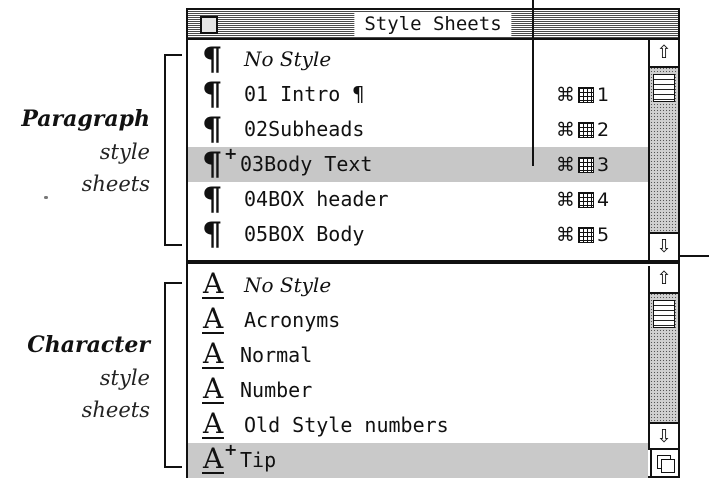  Describe the element at coordinates (258, 460) in the screenshot. I see `character-style-name: Tip` at that location.